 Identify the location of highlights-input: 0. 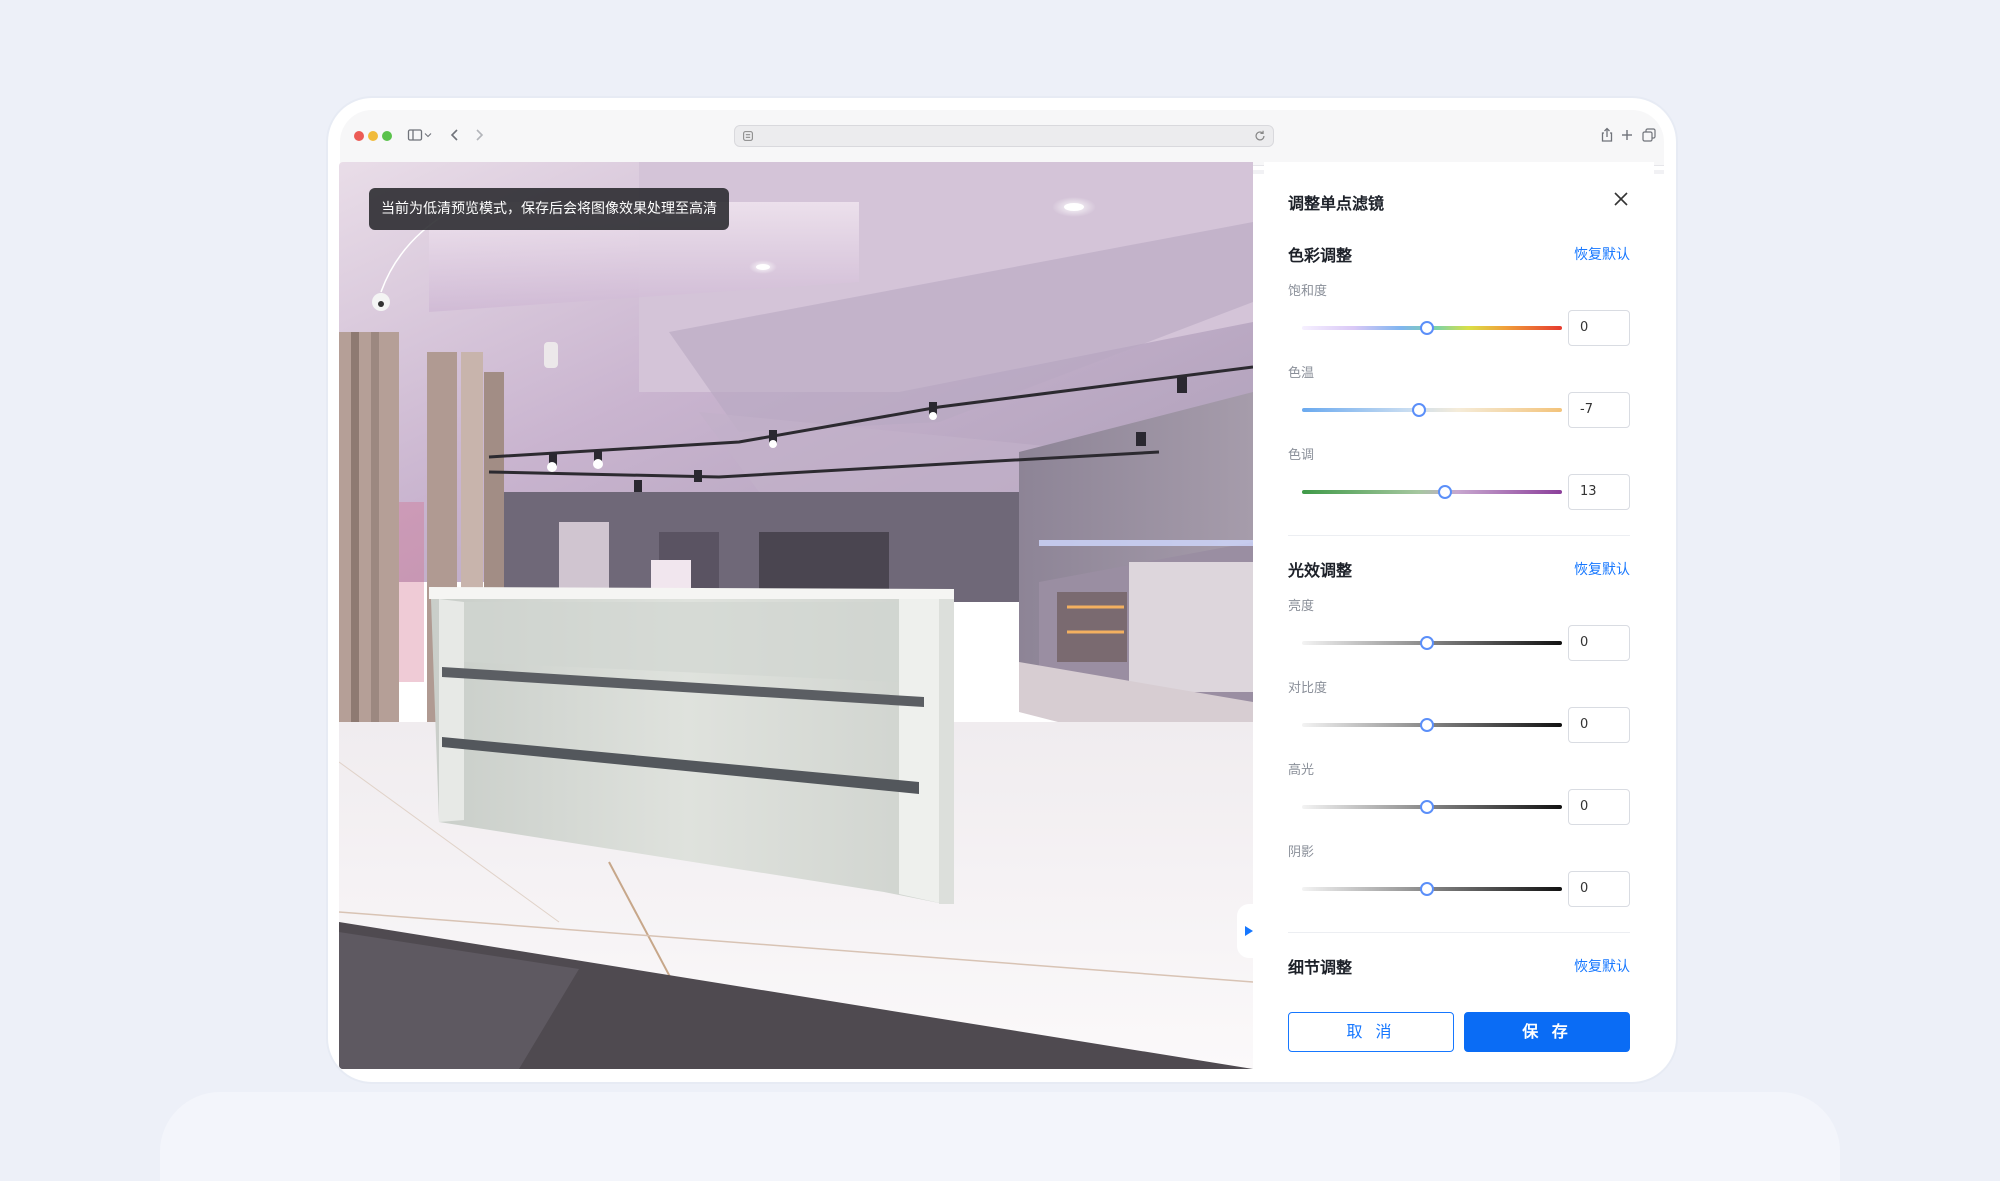
(1599, 807).